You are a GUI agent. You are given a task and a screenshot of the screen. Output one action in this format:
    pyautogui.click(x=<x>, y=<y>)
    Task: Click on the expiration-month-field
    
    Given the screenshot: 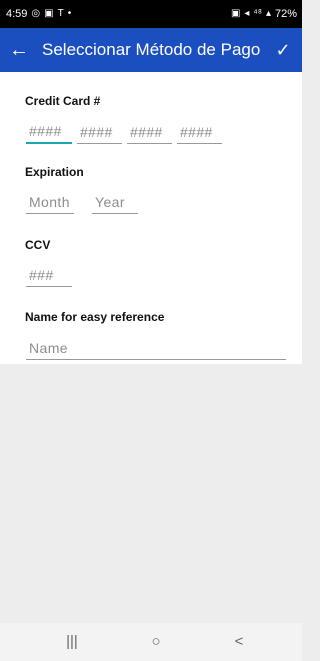 What is the action you would take?
    pyautogui.click(x=50, y=202)
    